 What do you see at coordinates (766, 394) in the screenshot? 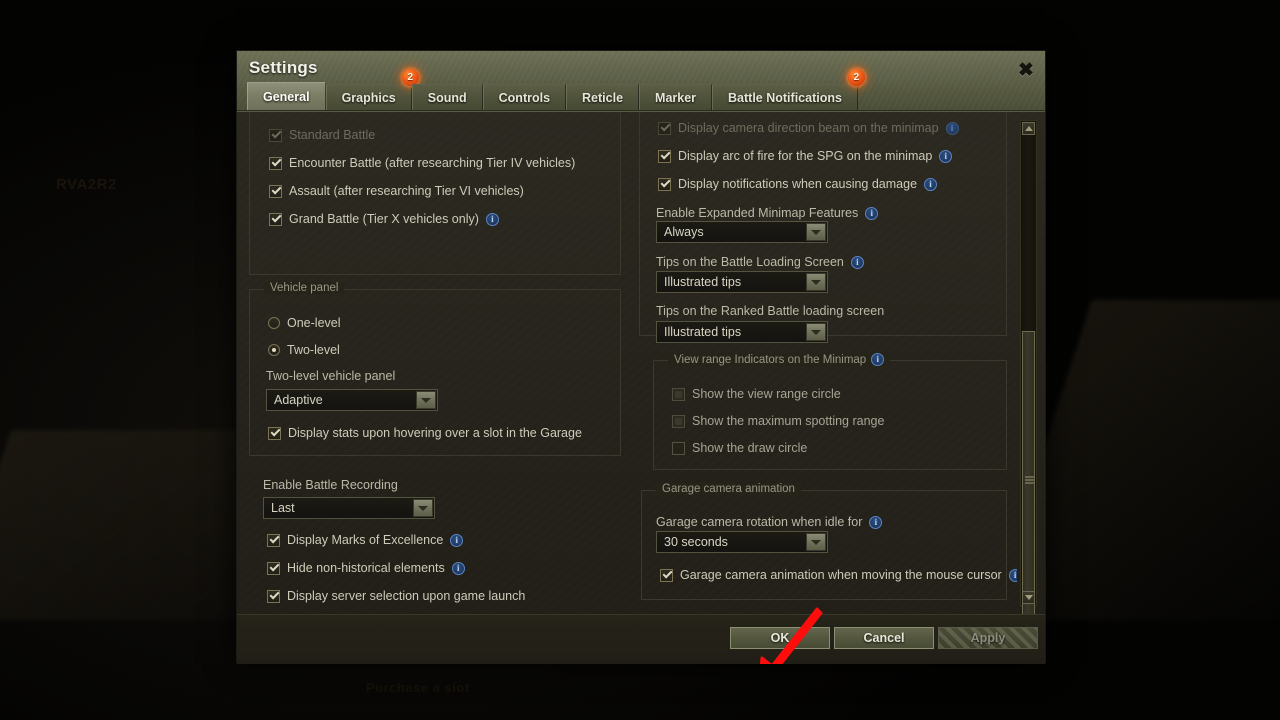
I see `checkbox-label: Show the view range circle` at bounding box center [766, 394].